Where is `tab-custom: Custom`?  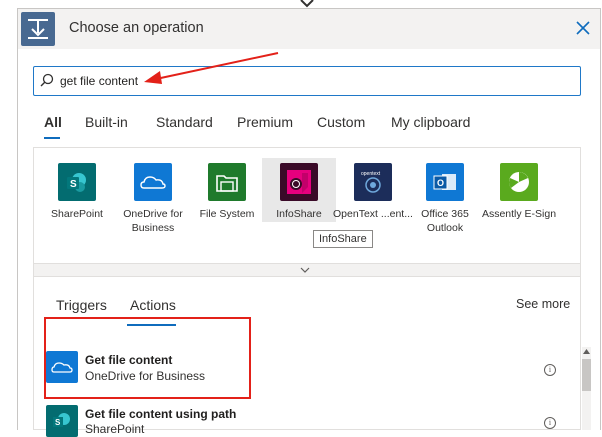 tab-custom: Custom is located at coordinates (341, 122).